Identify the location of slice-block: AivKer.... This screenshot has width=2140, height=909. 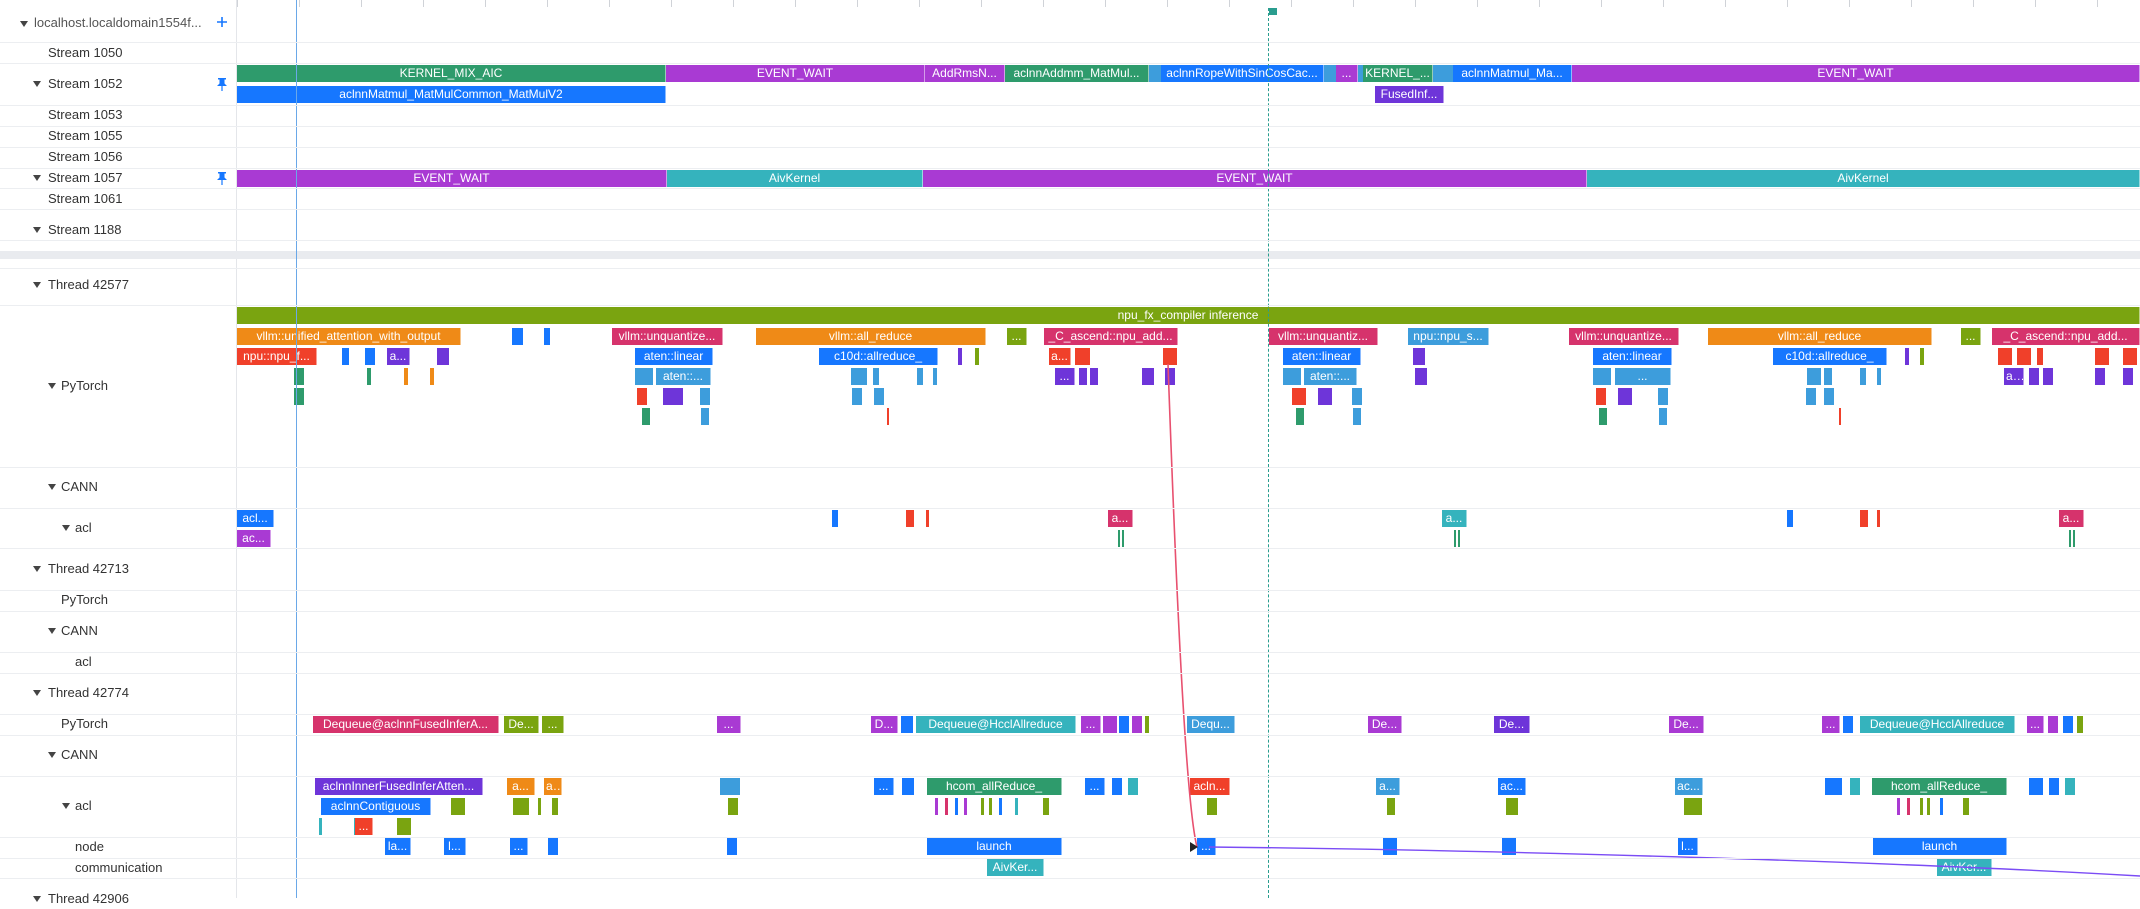
(1964, 867).